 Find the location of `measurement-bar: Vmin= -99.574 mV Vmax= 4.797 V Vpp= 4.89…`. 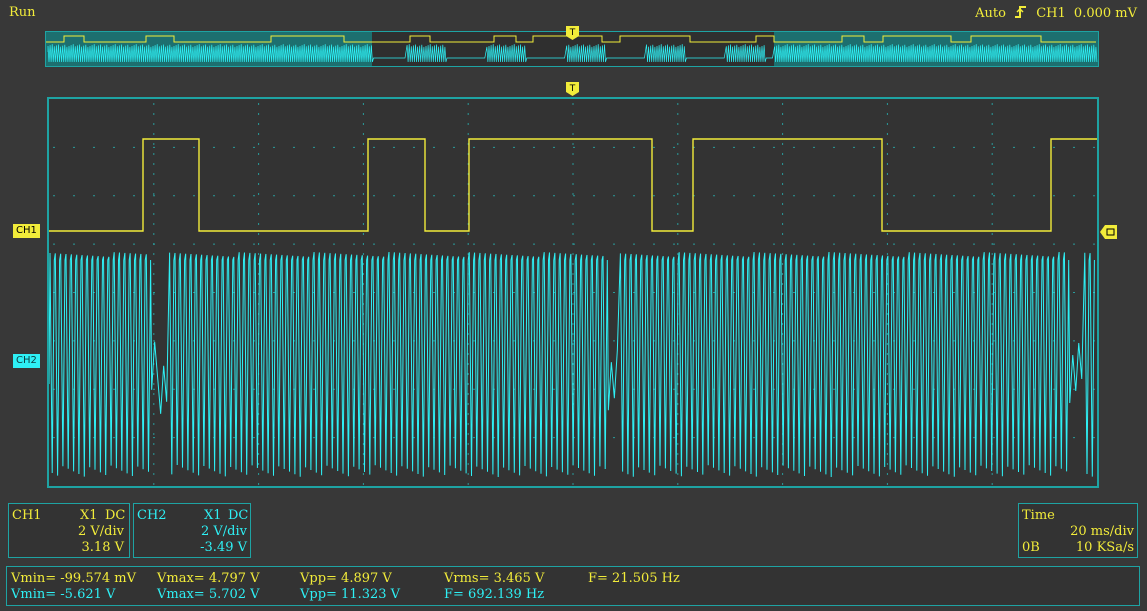

measurement-bar: Vmin= -99.574 mV Vmax= 4.797 V Vpp= 4.89… is located at coordinates (573, 586).